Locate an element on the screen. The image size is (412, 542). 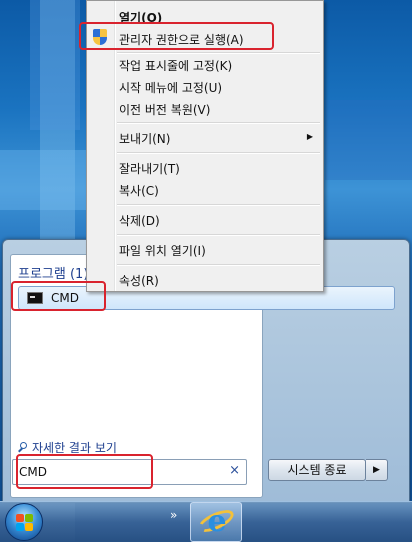
magnifier-icon is located at coordinates (23, 447).